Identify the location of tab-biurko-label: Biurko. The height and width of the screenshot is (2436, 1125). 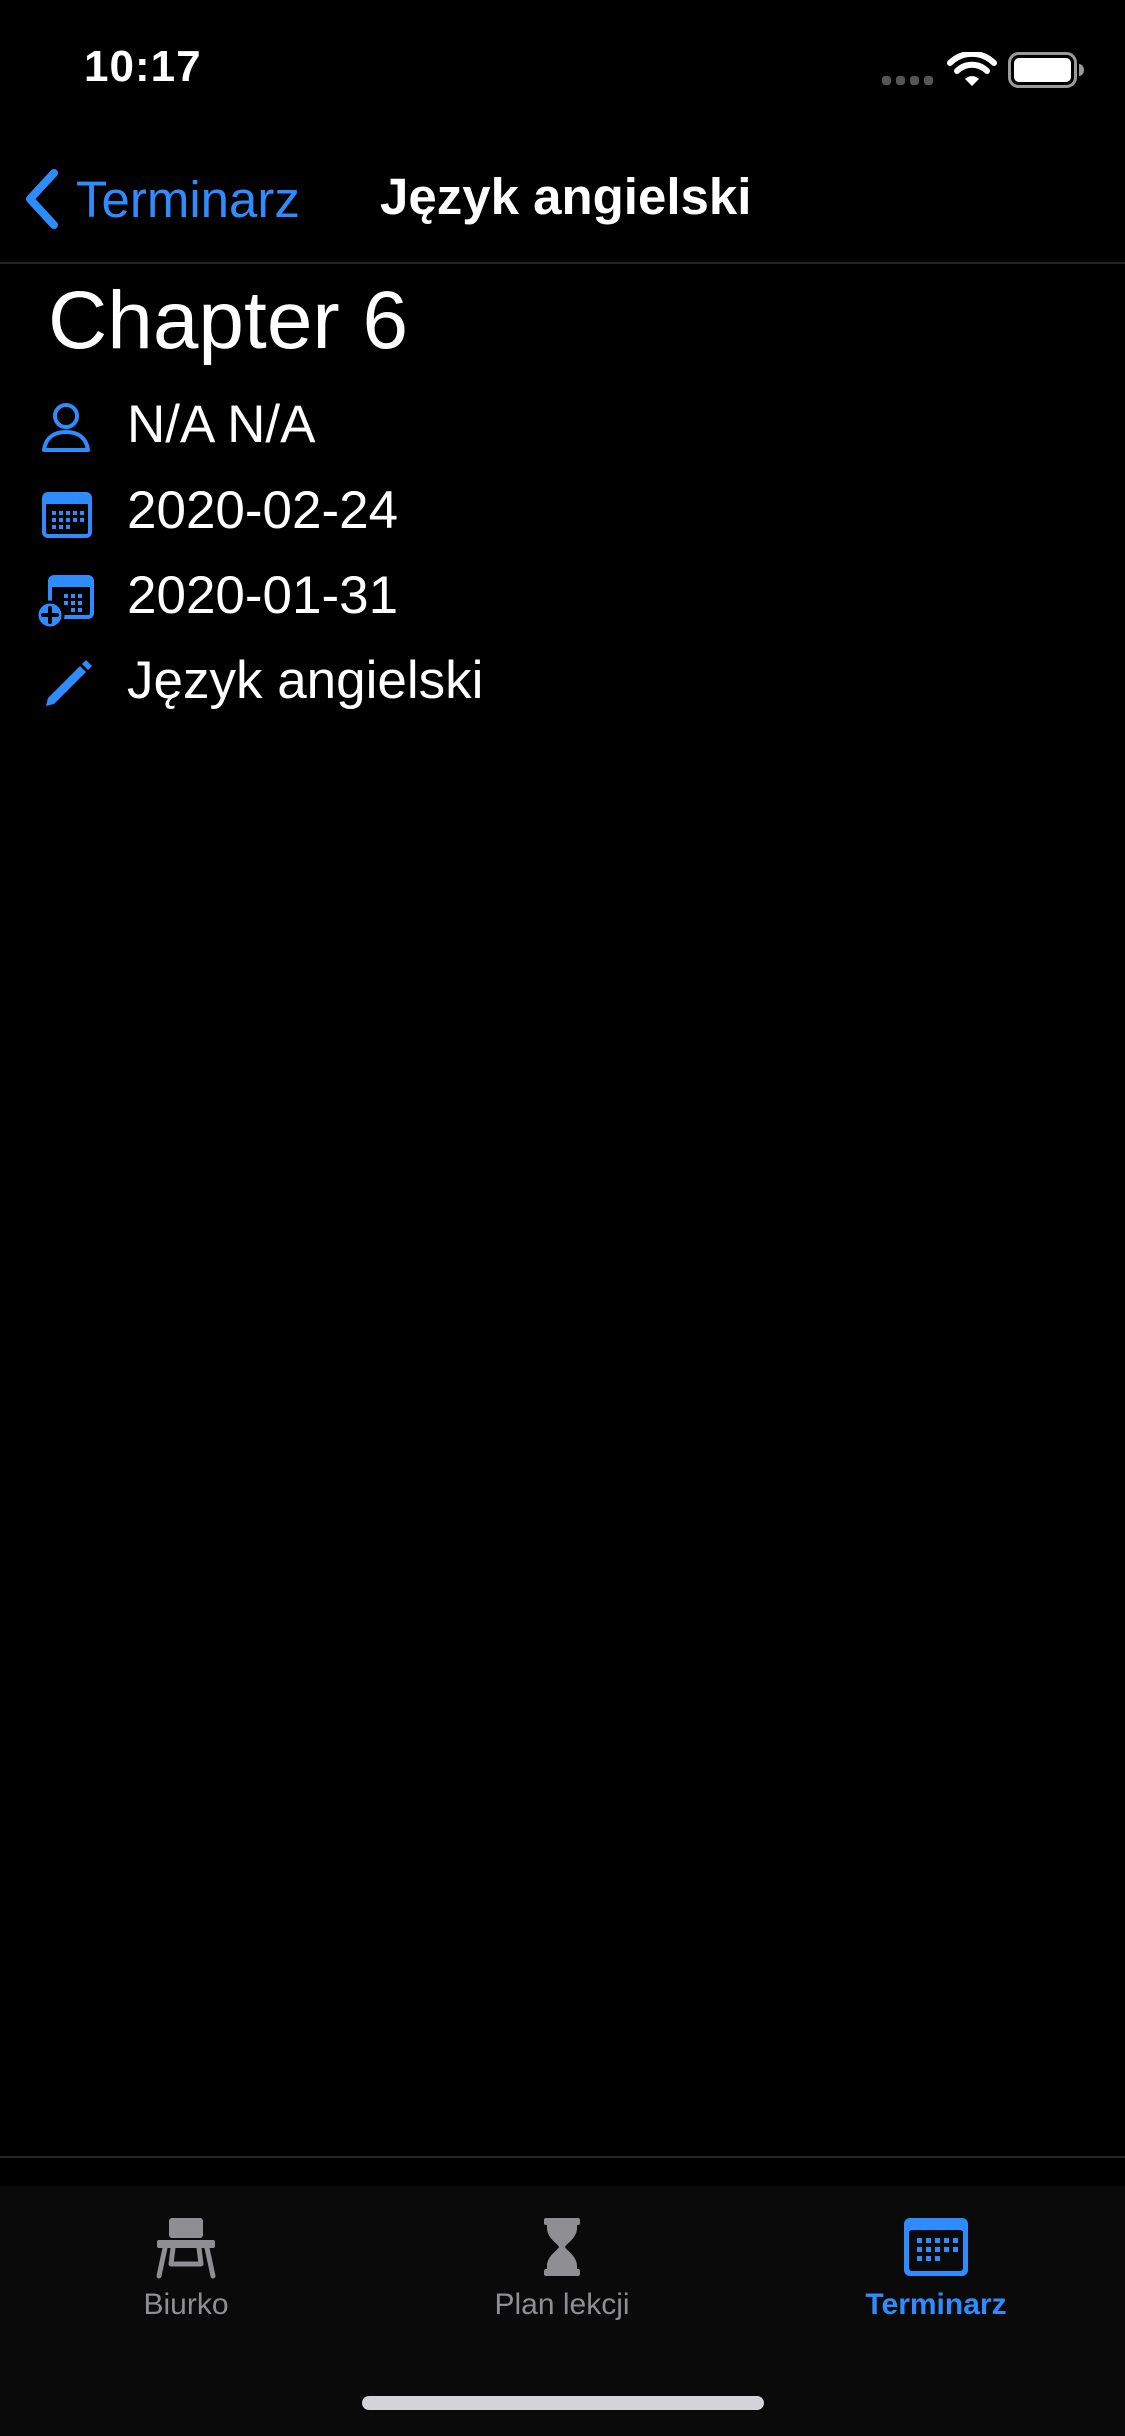
(186, 2304).